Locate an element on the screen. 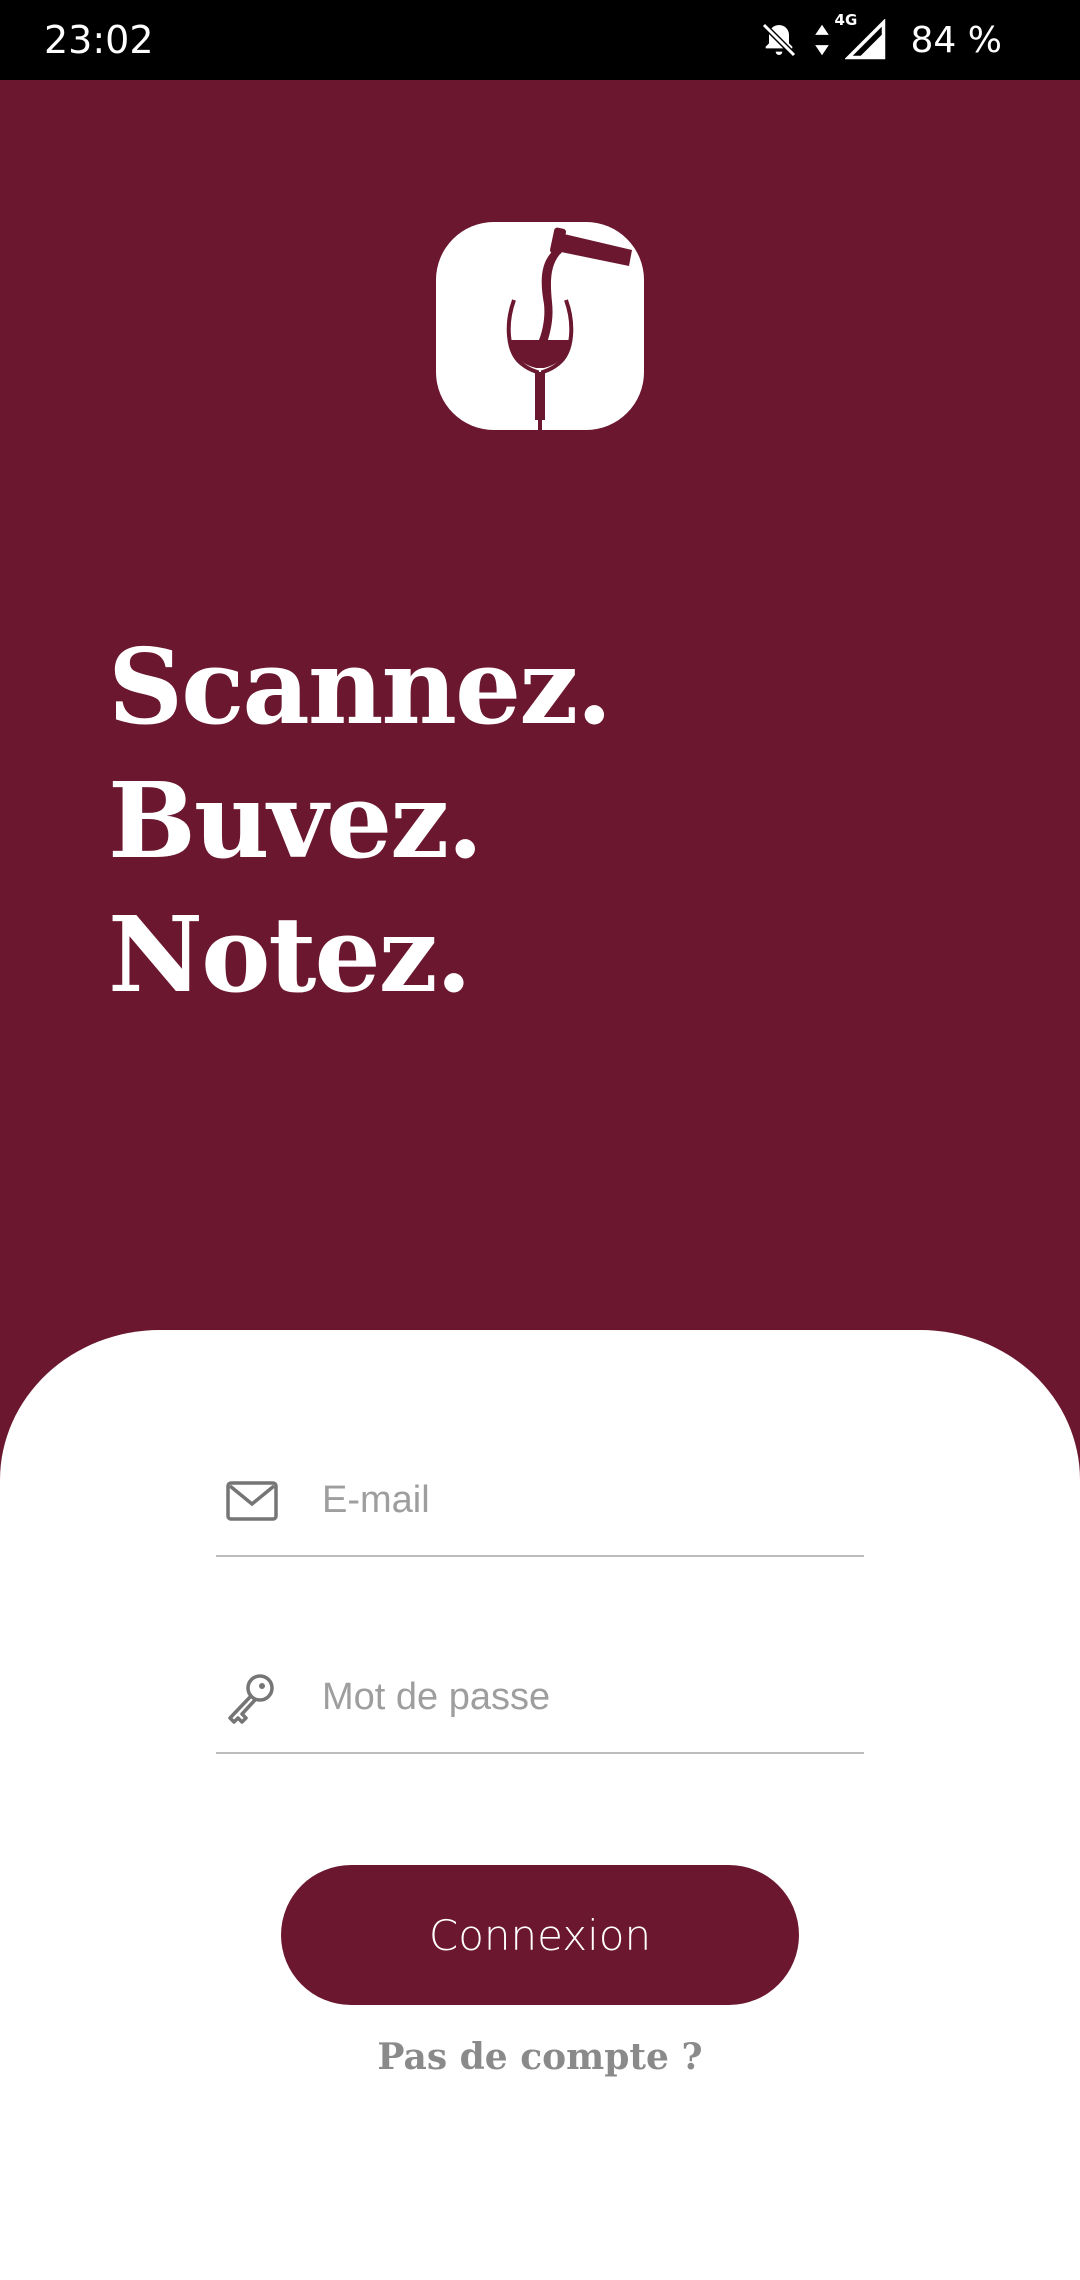  email-field is located at coordinates (540, 1501).